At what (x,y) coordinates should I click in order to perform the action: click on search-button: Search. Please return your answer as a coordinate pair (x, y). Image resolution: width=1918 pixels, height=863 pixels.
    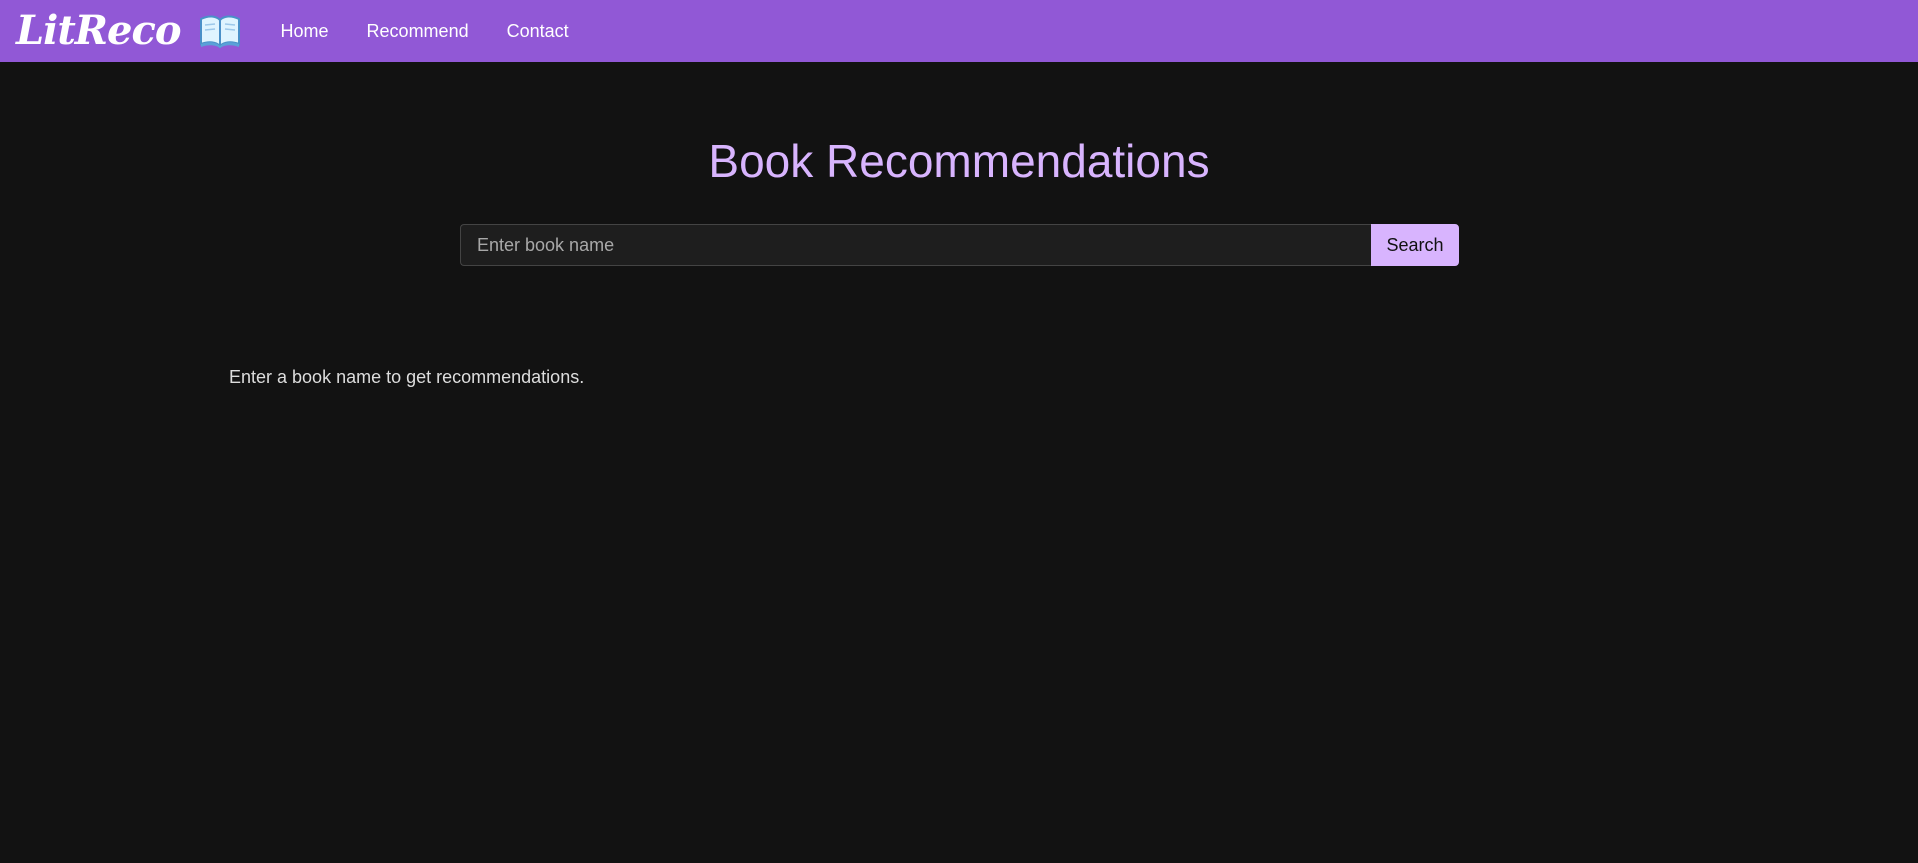
    Looking at the image, I should click on (1415, 245).